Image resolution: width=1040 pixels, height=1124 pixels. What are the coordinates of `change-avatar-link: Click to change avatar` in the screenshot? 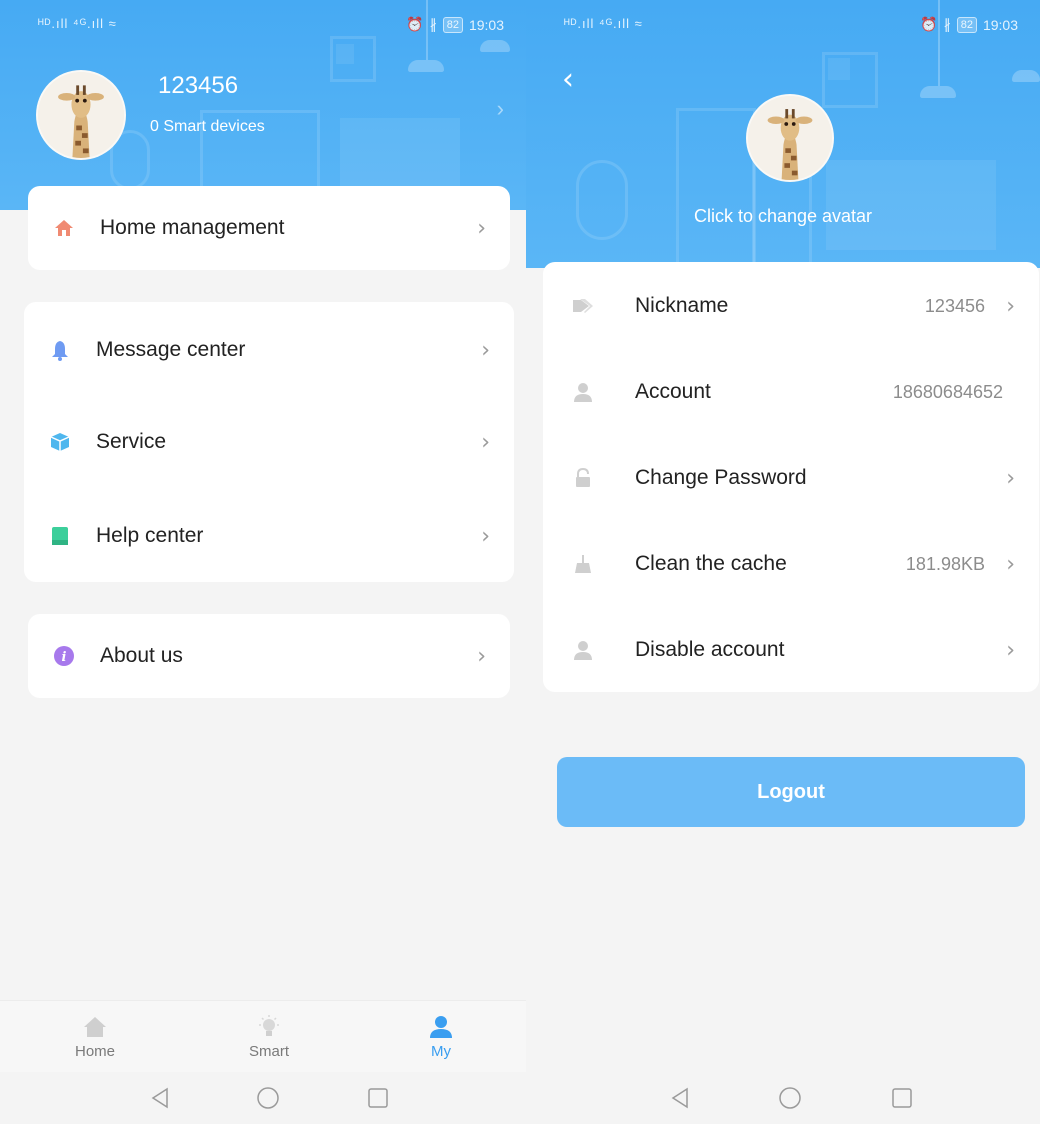 It's located at (783, 216).